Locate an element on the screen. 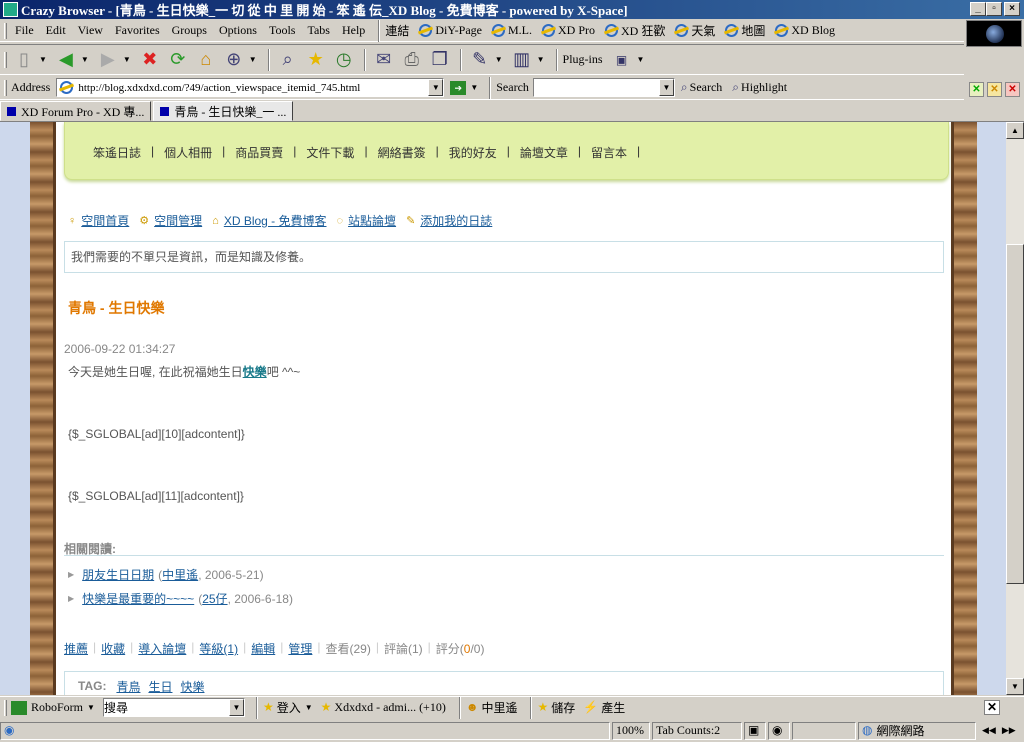 Image resolution: width=1024 pixels, height=742 pixels. menu-view: View is located at coordinates (90, 30).